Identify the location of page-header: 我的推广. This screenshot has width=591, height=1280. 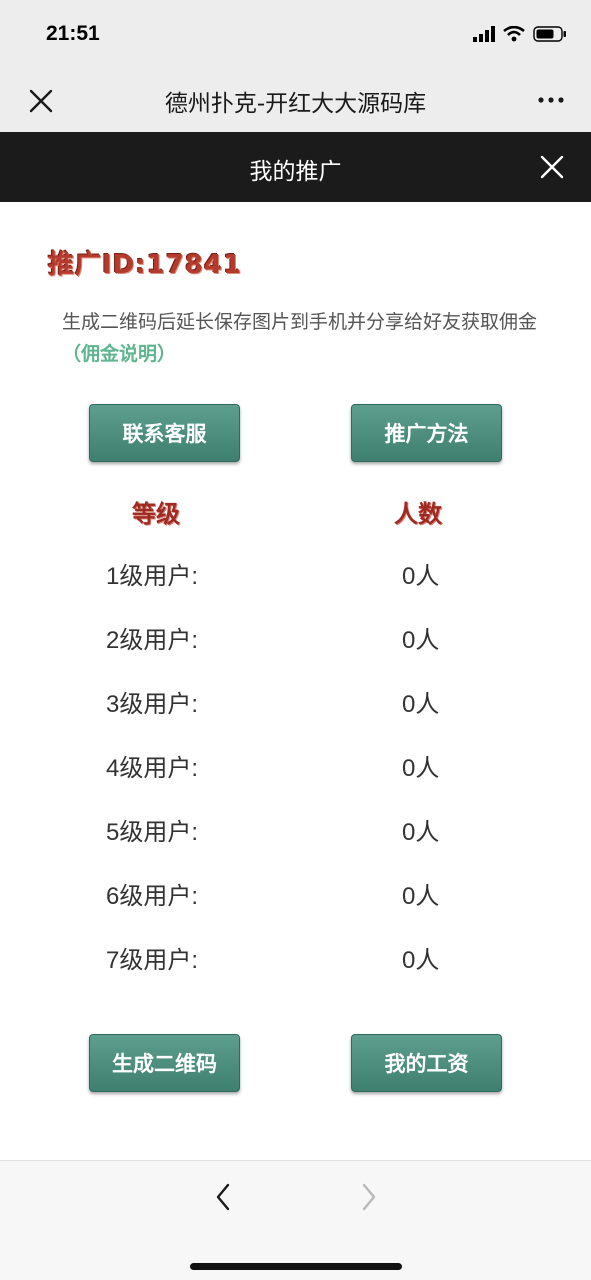
(295, 167).